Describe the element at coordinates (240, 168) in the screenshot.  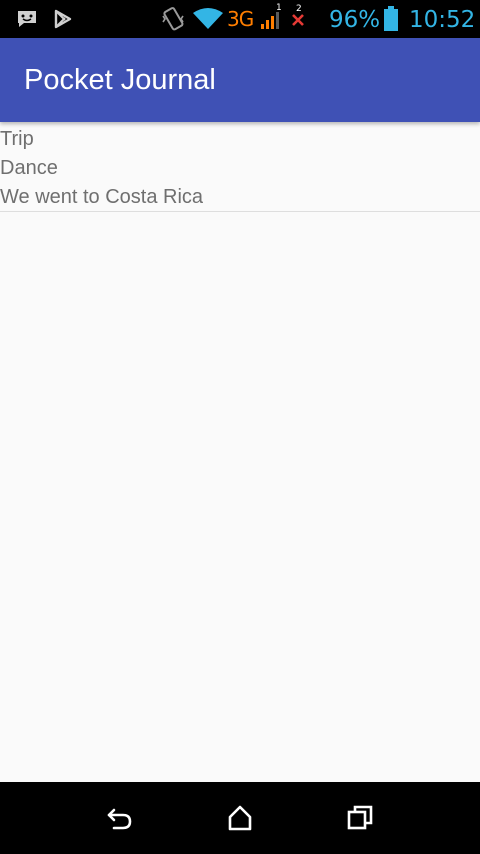
I see `journal-entry: Trip Dance We went to Costa Rica` at that location.